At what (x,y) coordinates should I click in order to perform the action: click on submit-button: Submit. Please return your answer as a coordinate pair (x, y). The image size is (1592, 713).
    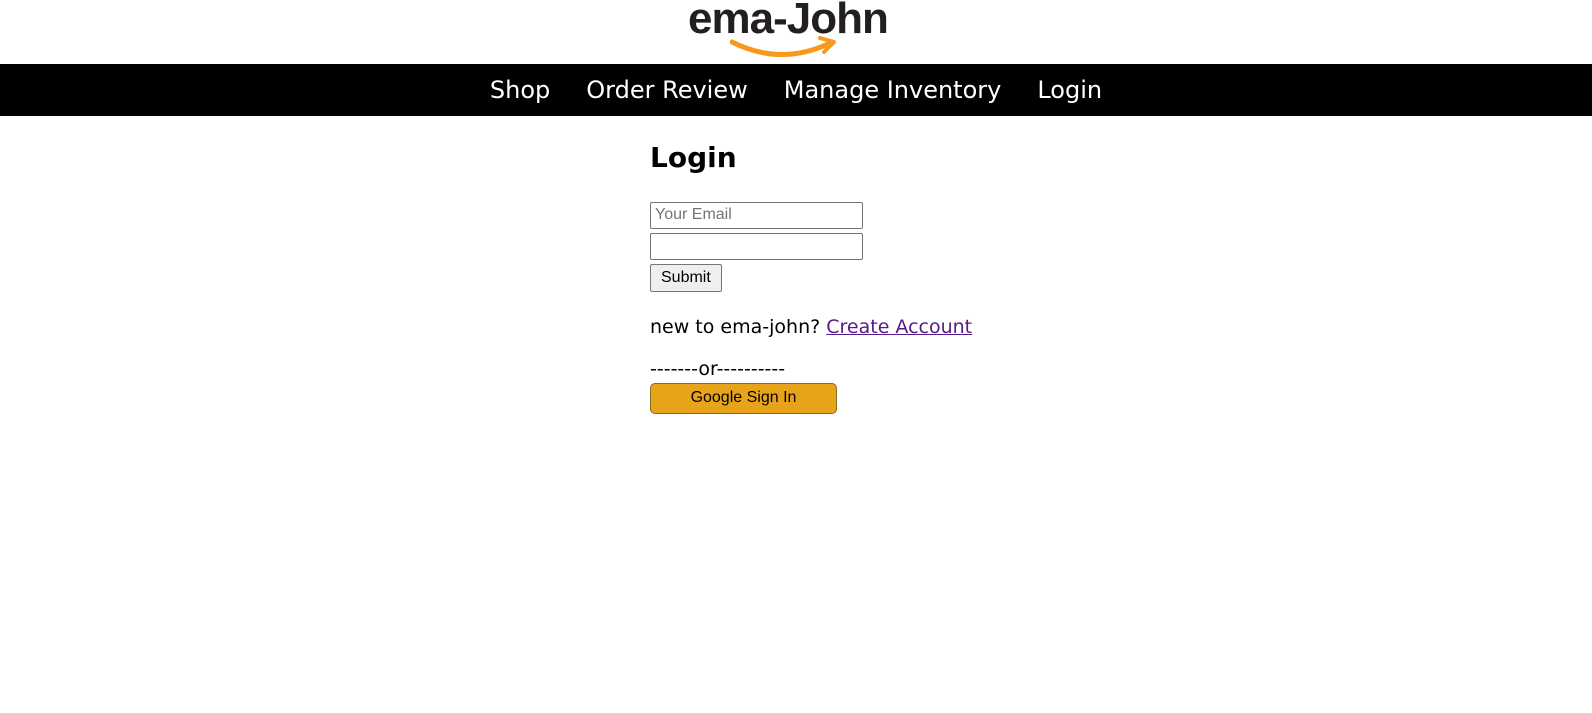
    Looking at the image, I should click on (686, 277).